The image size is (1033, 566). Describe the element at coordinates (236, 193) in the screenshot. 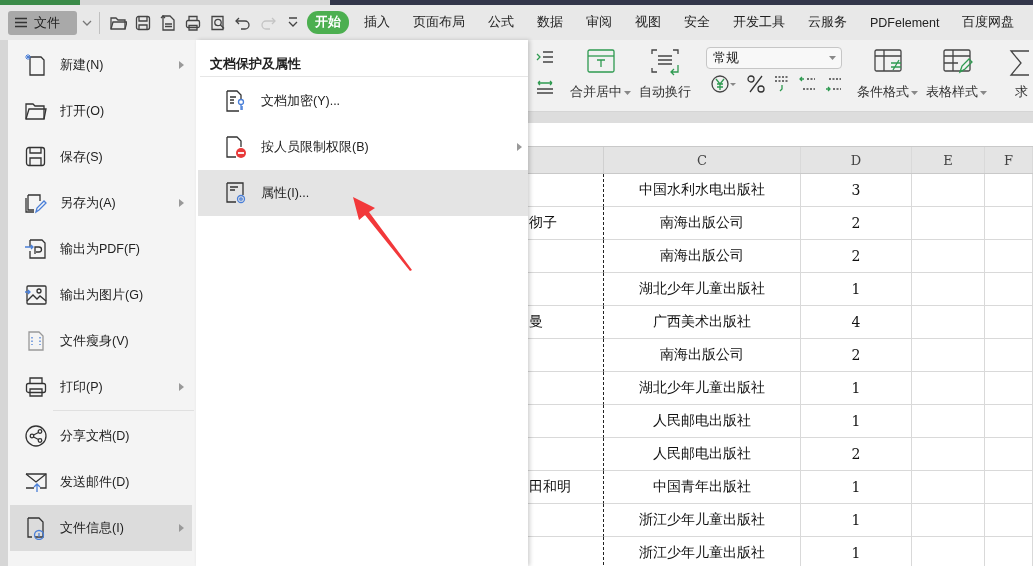

I see `file-settings-icon` at that location.